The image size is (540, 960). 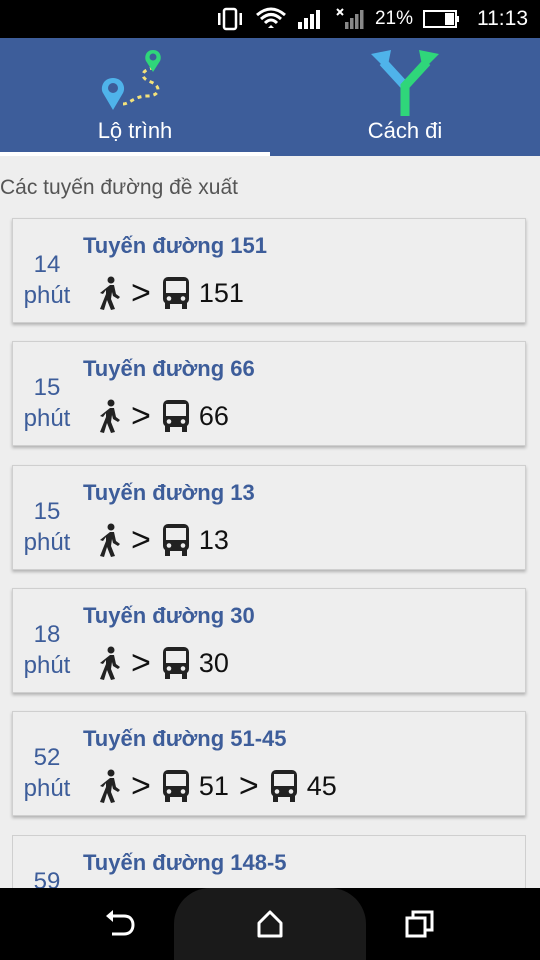 I want to click on duration: 14 phút, so click(x=47, y=280).